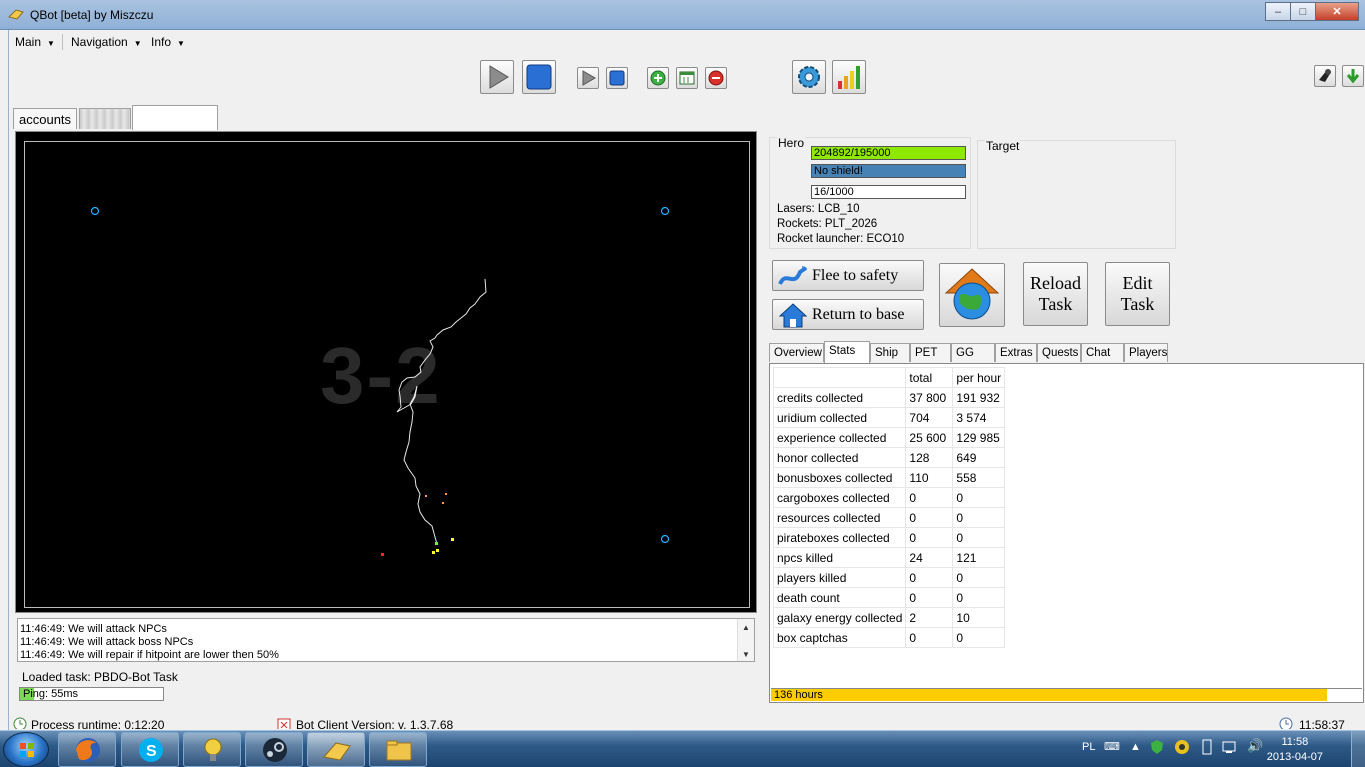  What do you see at coordinates (839, 417) in the screenshot?
I see `stats-cell-name: uridium collected` at bounding box center [839, 417].